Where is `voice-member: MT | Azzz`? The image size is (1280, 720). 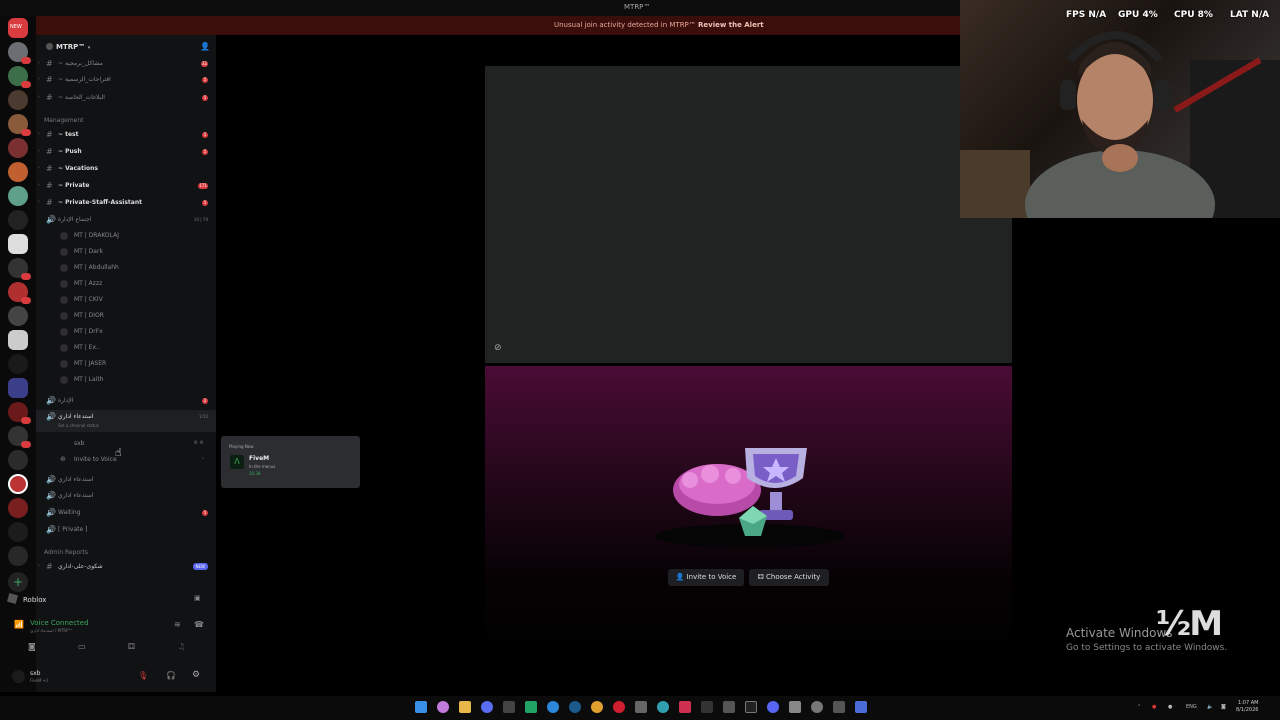
voice-member: MT | Azzz is located at coordinates (135, 284).